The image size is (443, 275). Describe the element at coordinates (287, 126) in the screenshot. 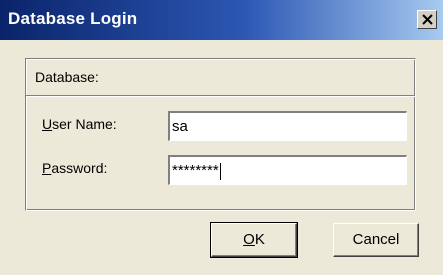

I see `username-input: sa` at that location.